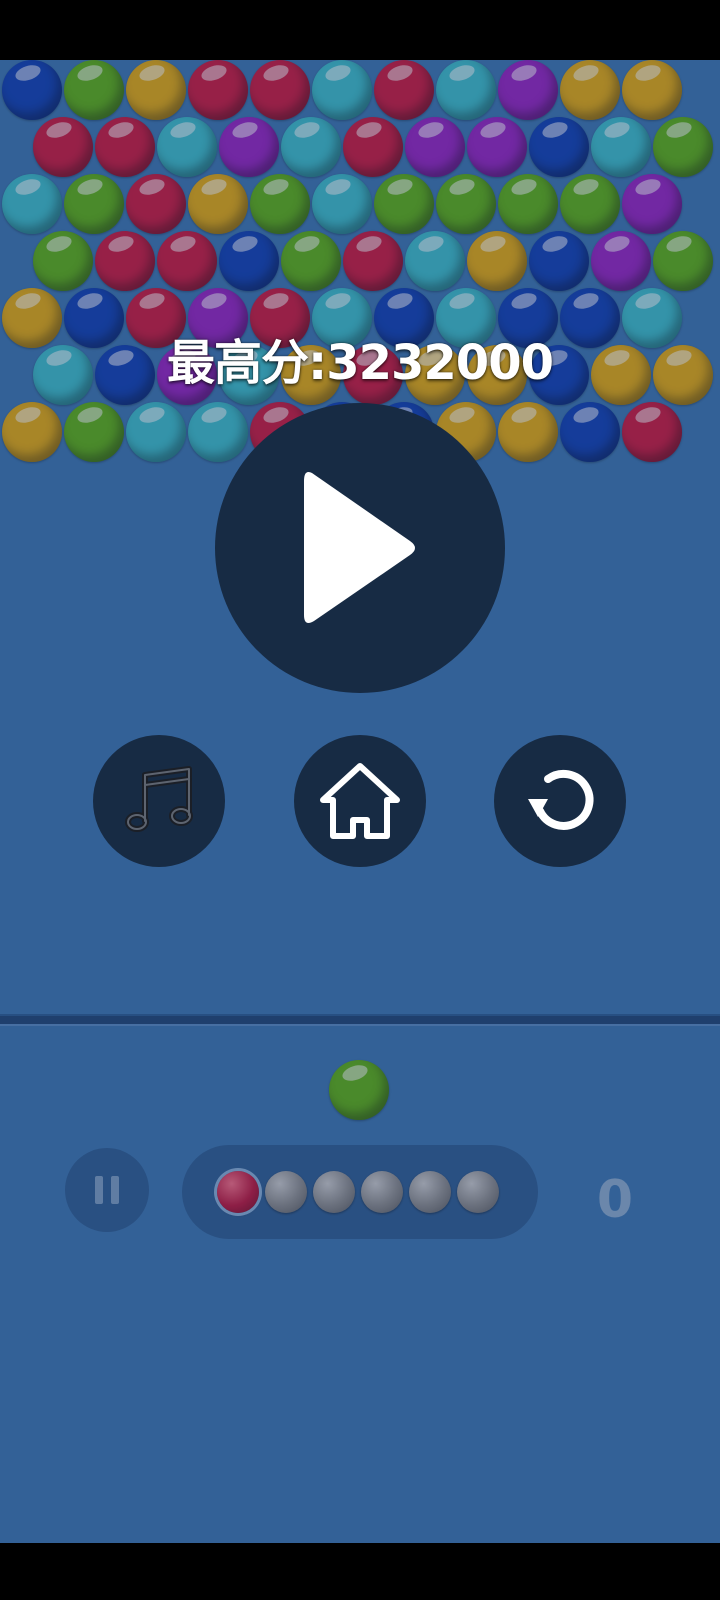  I want to click on music-button, so click(159, 801).